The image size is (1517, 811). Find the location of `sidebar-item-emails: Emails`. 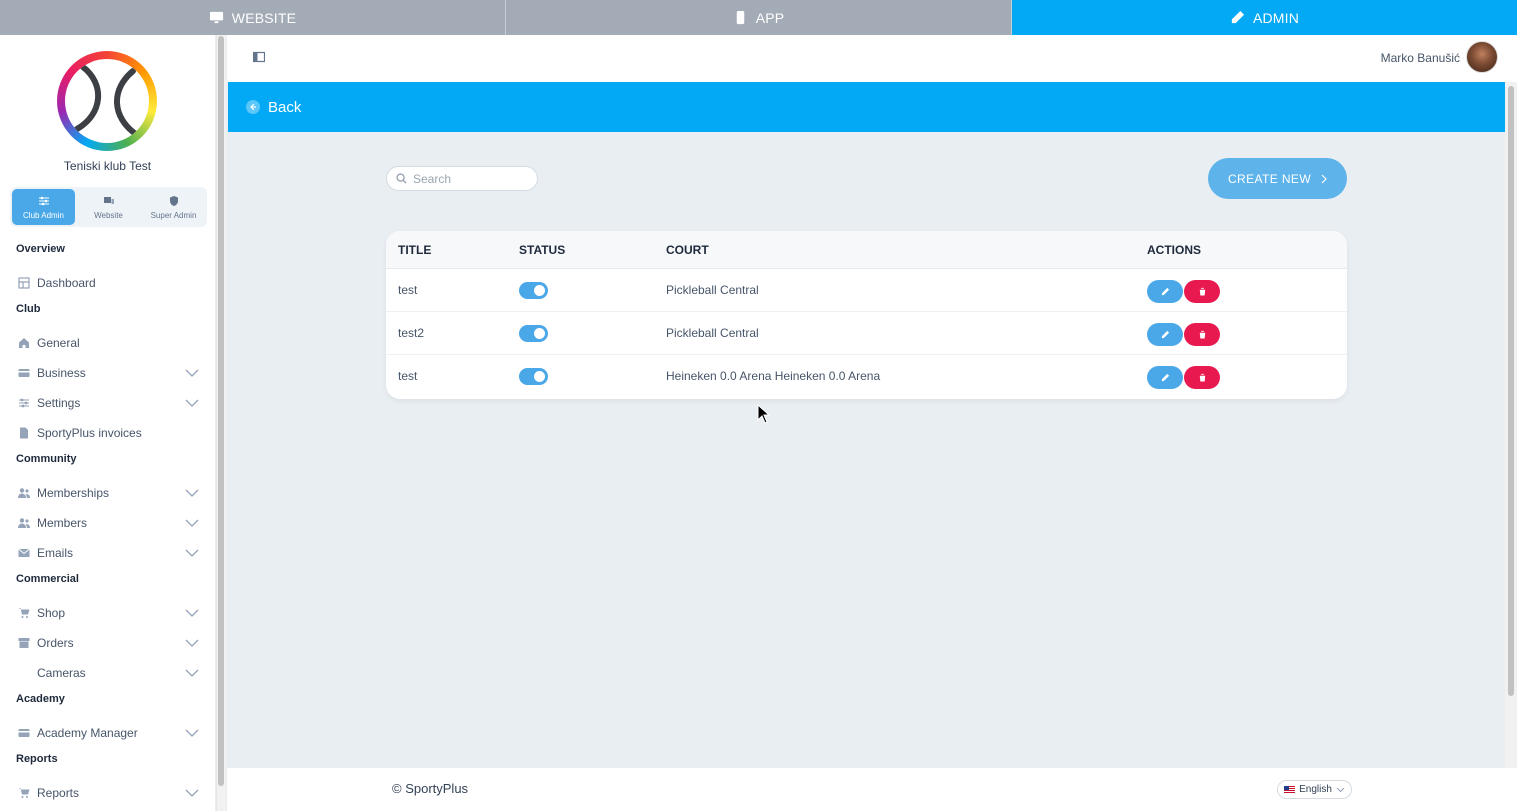

sidebar-item-emails: Emails is located at coordinates (107, 553).